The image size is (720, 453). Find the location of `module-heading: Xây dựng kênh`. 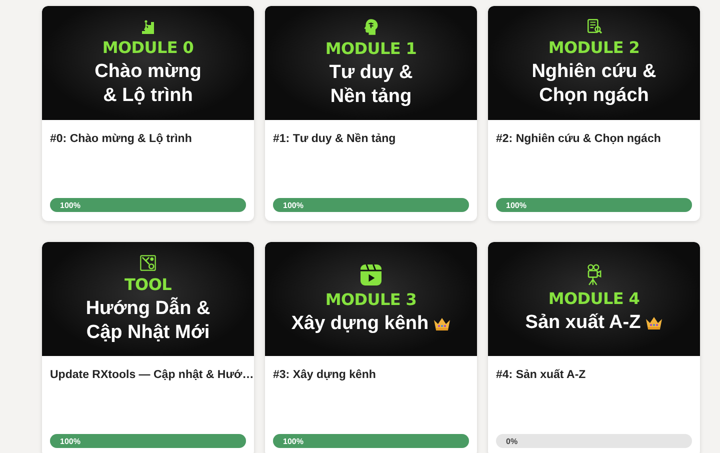

module-heading: Xây dựng kênh is located at coordinates (360, 324).